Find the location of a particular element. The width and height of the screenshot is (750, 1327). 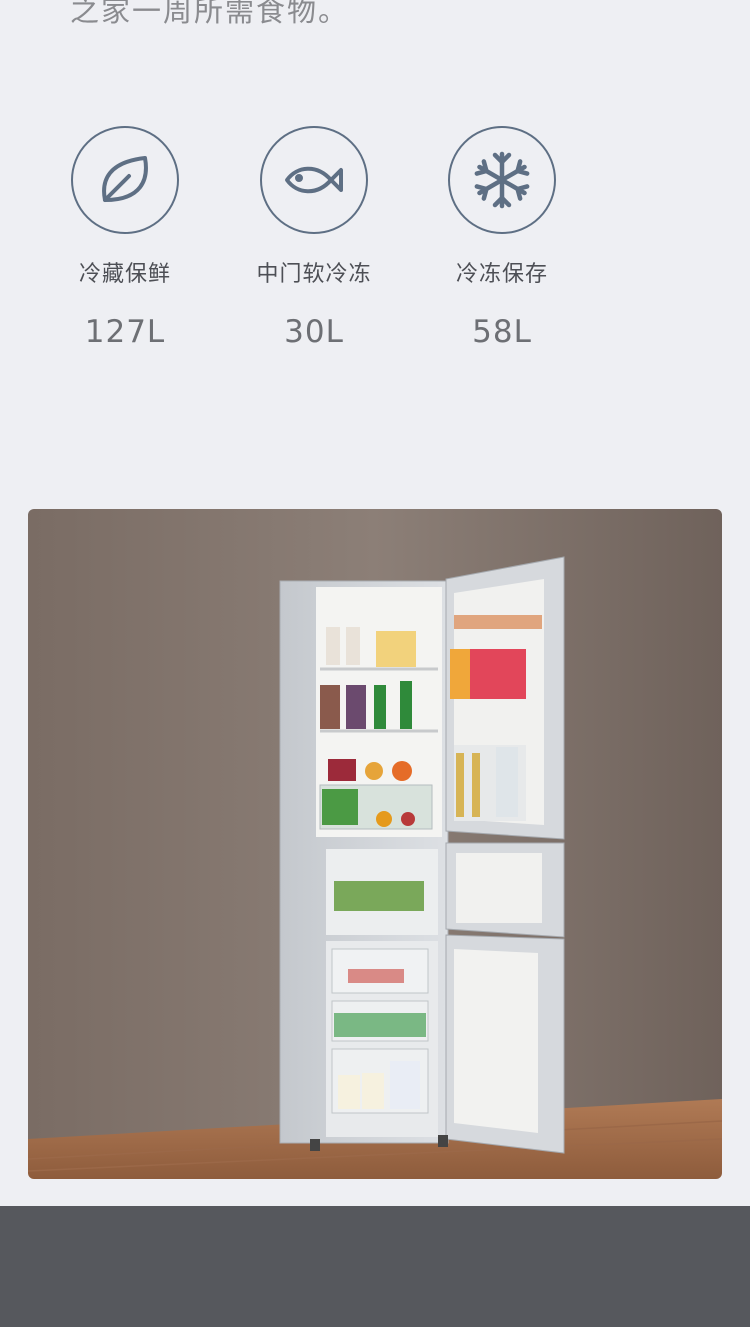

feature-capacity: 127L is located at coordinates (125, 332).